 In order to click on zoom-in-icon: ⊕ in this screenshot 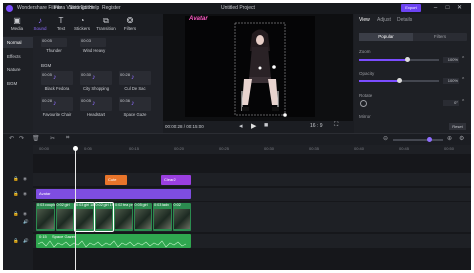, I will do `click(449, 138)`.